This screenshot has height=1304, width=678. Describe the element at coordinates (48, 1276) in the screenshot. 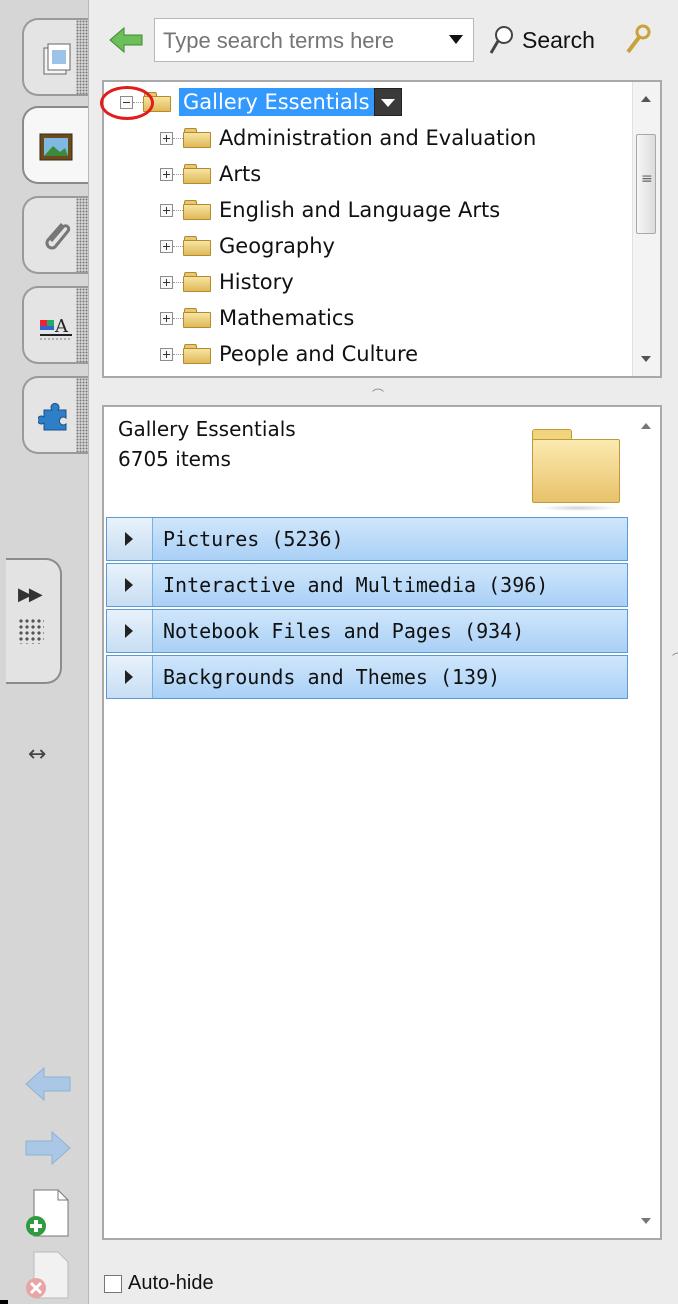

I see `delete-page-icon` at that location.